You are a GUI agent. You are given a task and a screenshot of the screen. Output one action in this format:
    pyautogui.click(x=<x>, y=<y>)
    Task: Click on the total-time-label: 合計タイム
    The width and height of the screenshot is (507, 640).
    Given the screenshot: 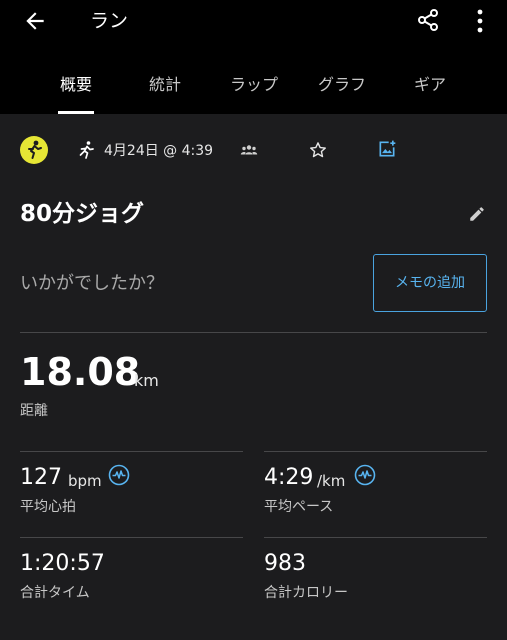 What is the action you would take?
    pyautogui.click(x=55, y=593)
    